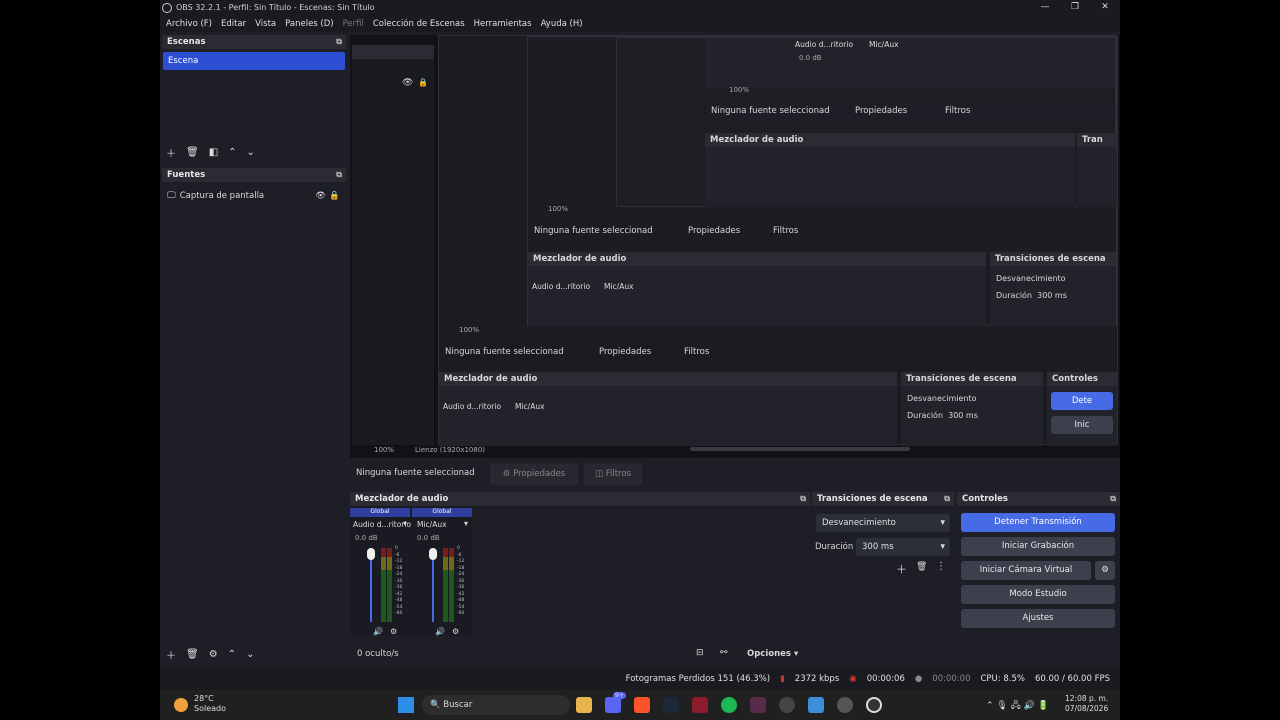 The height and width of the screenshot is (720, 1280). I want to click on discord-icon, so click(613, 705).